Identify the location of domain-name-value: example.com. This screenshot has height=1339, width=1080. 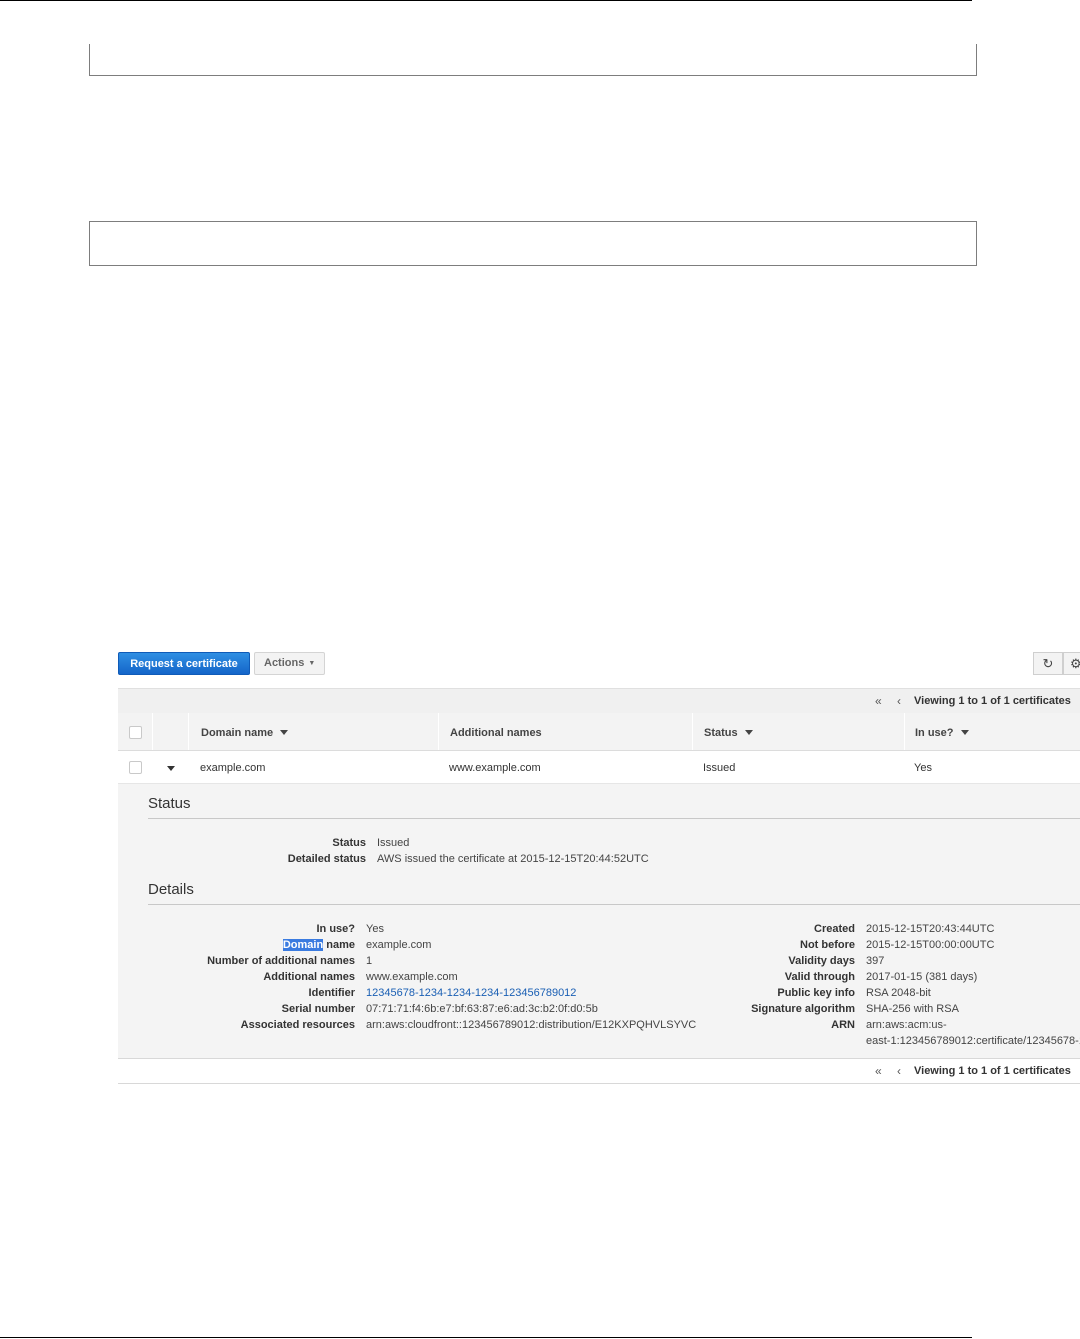
(399, 945).